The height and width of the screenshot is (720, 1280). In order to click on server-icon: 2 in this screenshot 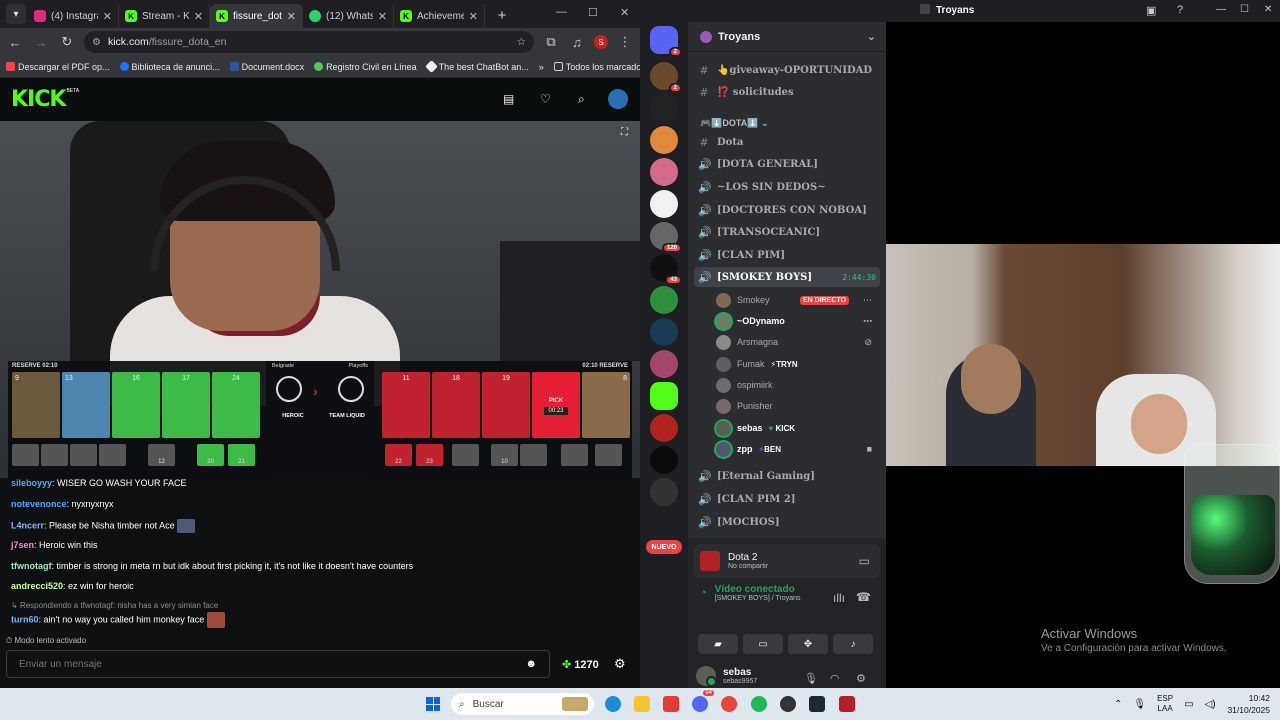, I will do `click(666, 77)`.